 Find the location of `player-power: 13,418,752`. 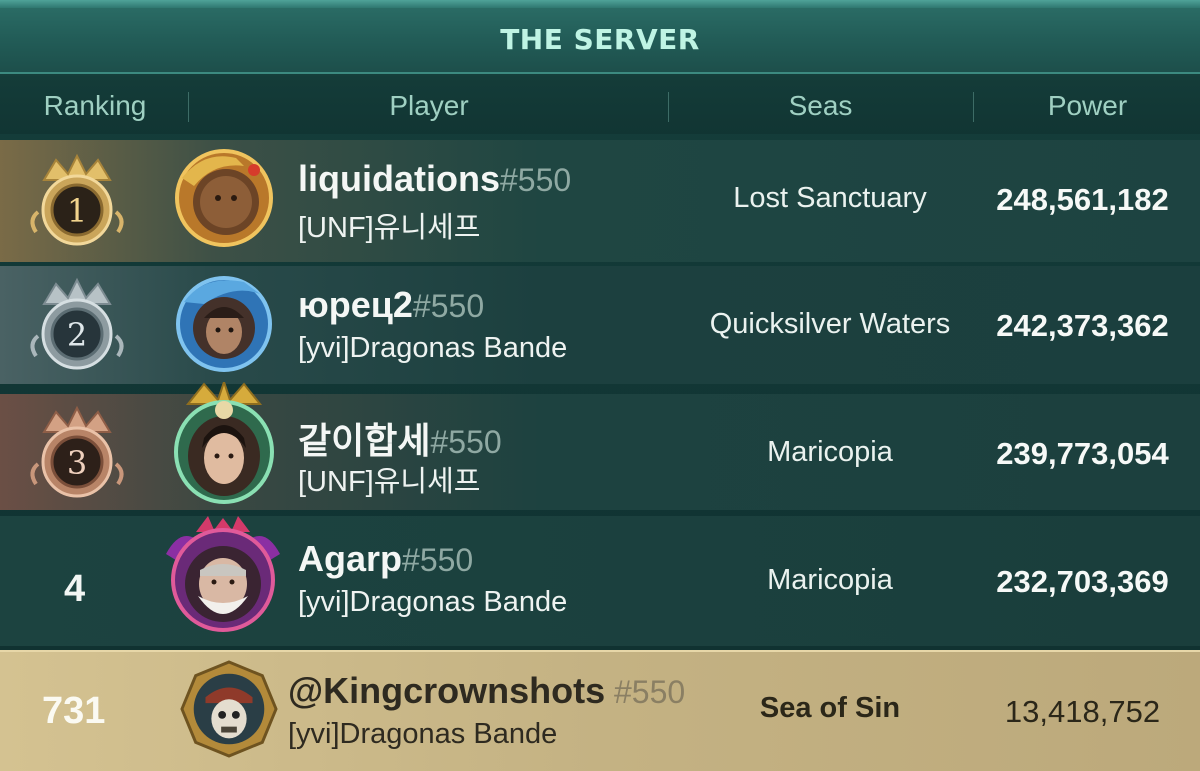

player-power: 13,418,752 is located at coordinates (1082, 711).